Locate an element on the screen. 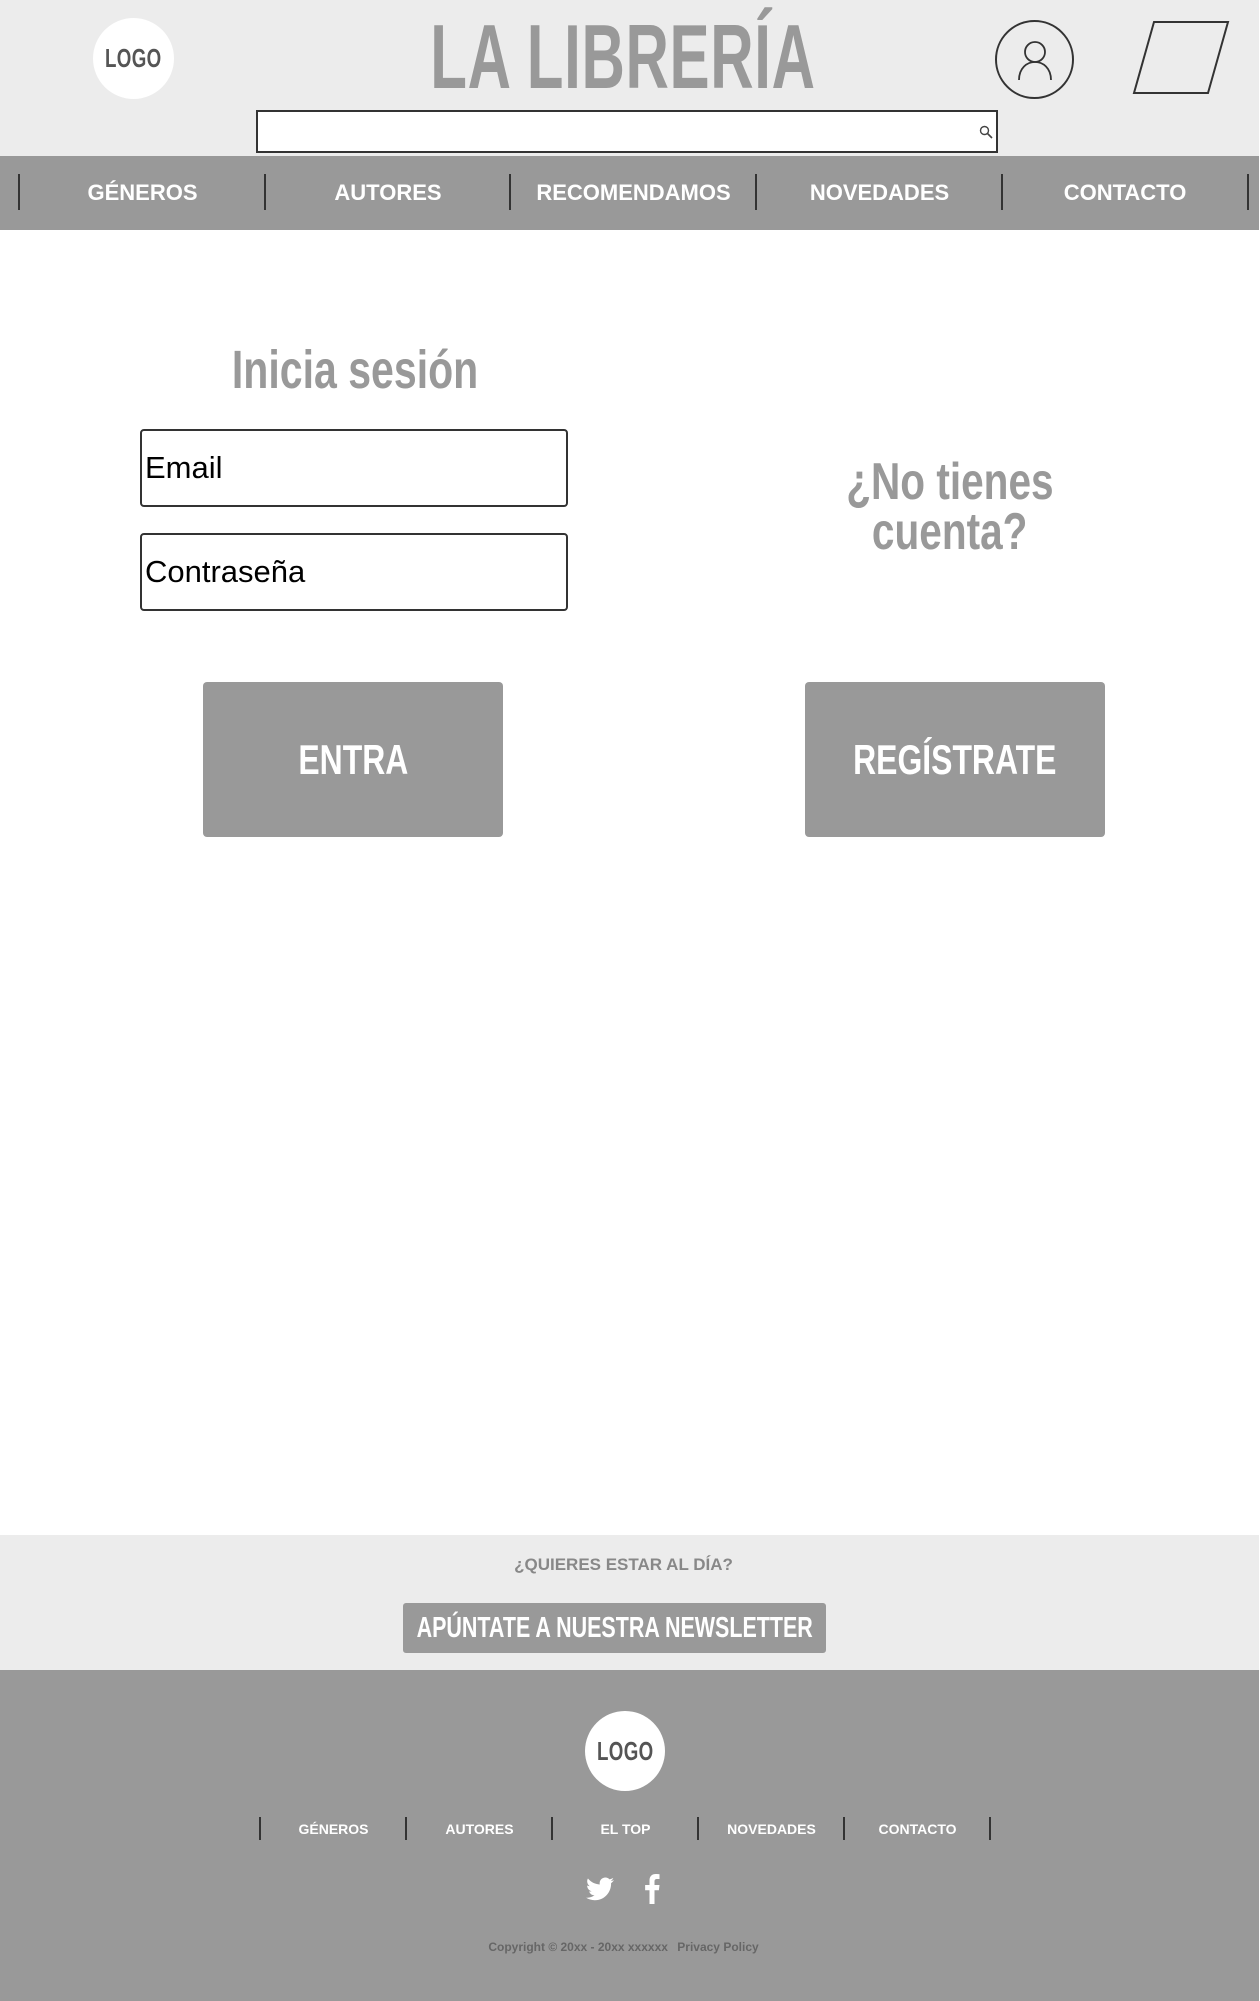  footer-link-generos: GÉNEROS is located at coordinates (333, 1828).